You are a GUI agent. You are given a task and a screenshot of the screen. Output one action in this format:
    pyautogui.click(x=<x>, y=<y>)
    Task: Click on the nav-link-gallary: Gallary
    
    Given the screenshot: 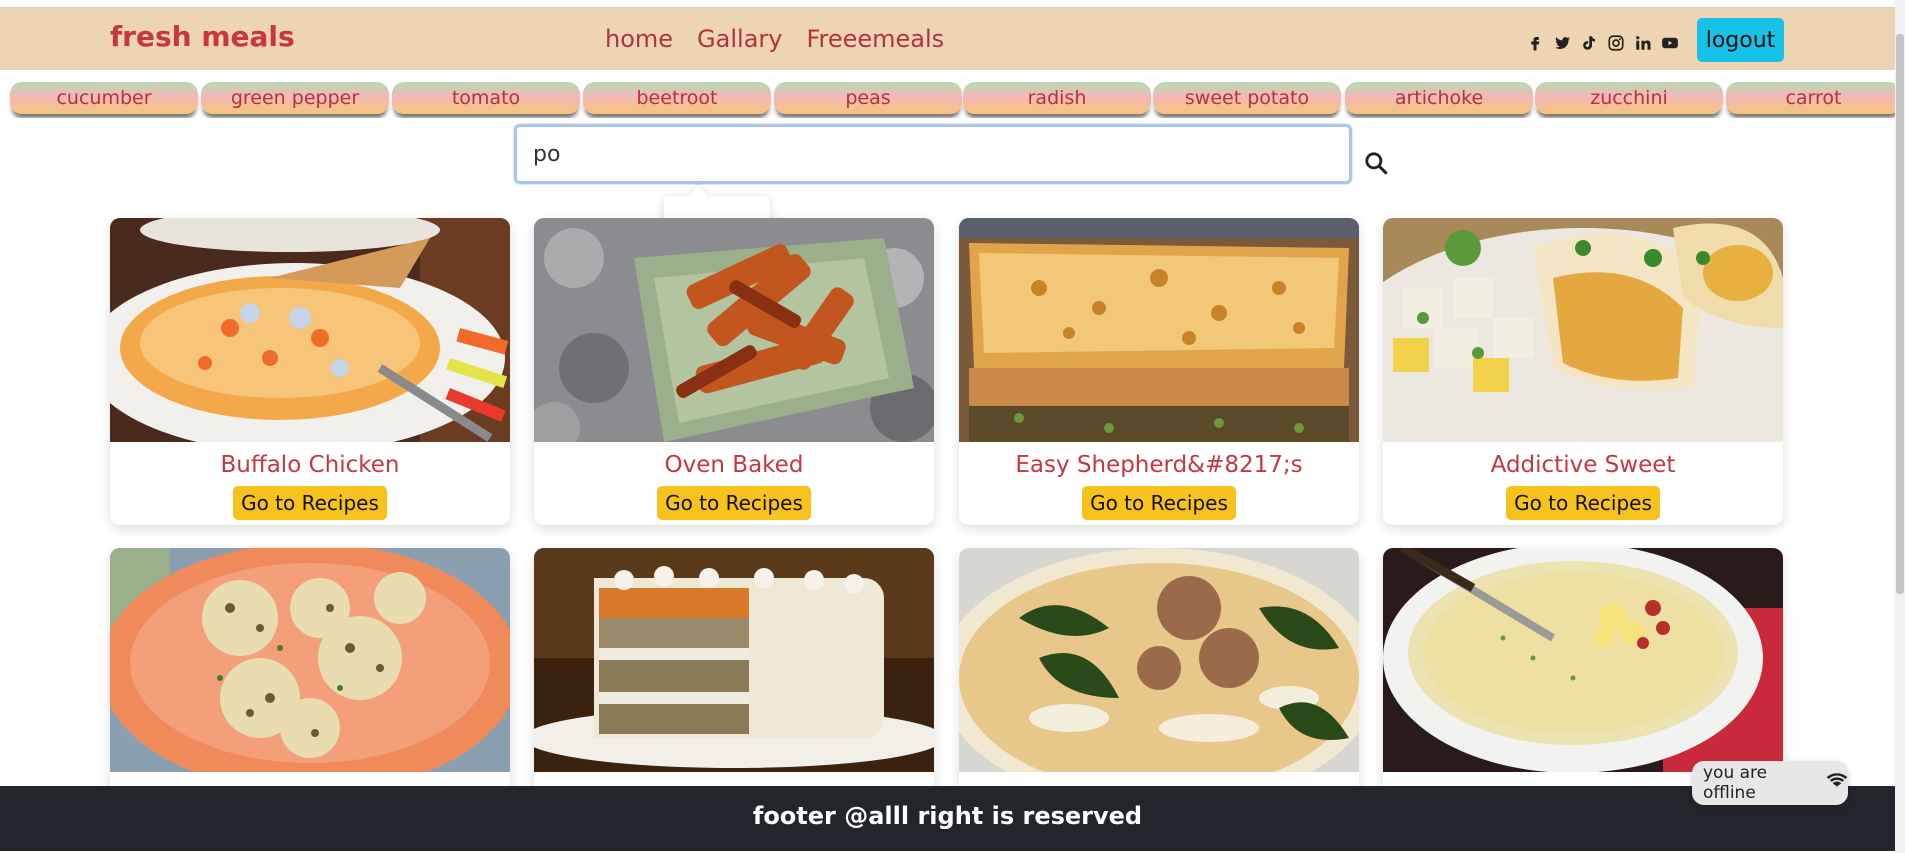 What is the action you would take?
    pyautogui.click(x=739, y=39)
    